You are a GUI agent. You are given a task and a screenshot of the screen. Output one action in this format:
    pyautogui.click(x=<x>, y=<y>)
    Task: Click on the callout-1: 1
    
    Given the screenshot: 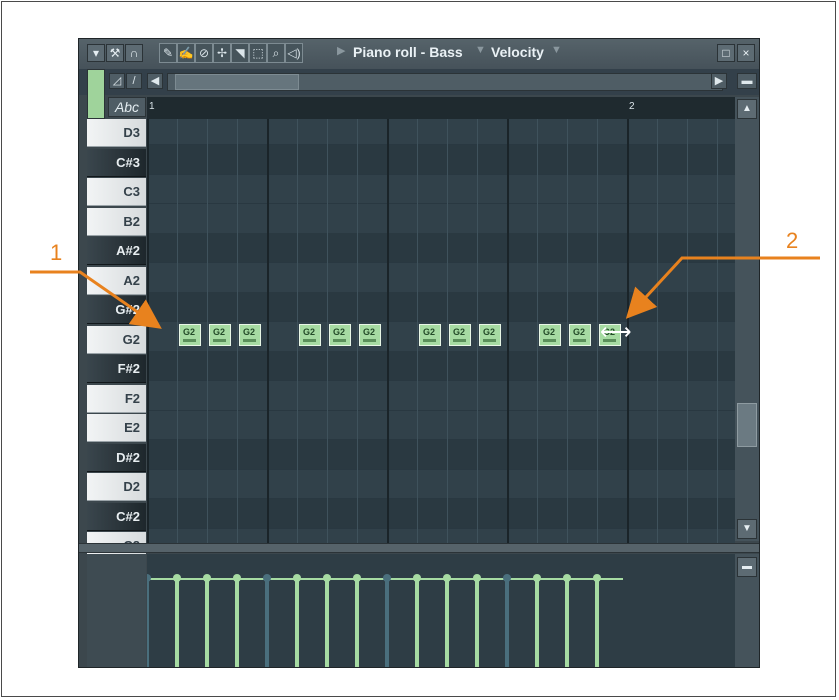 What is the action you would take?
    pyautogui.click(x=56, y=252)
    